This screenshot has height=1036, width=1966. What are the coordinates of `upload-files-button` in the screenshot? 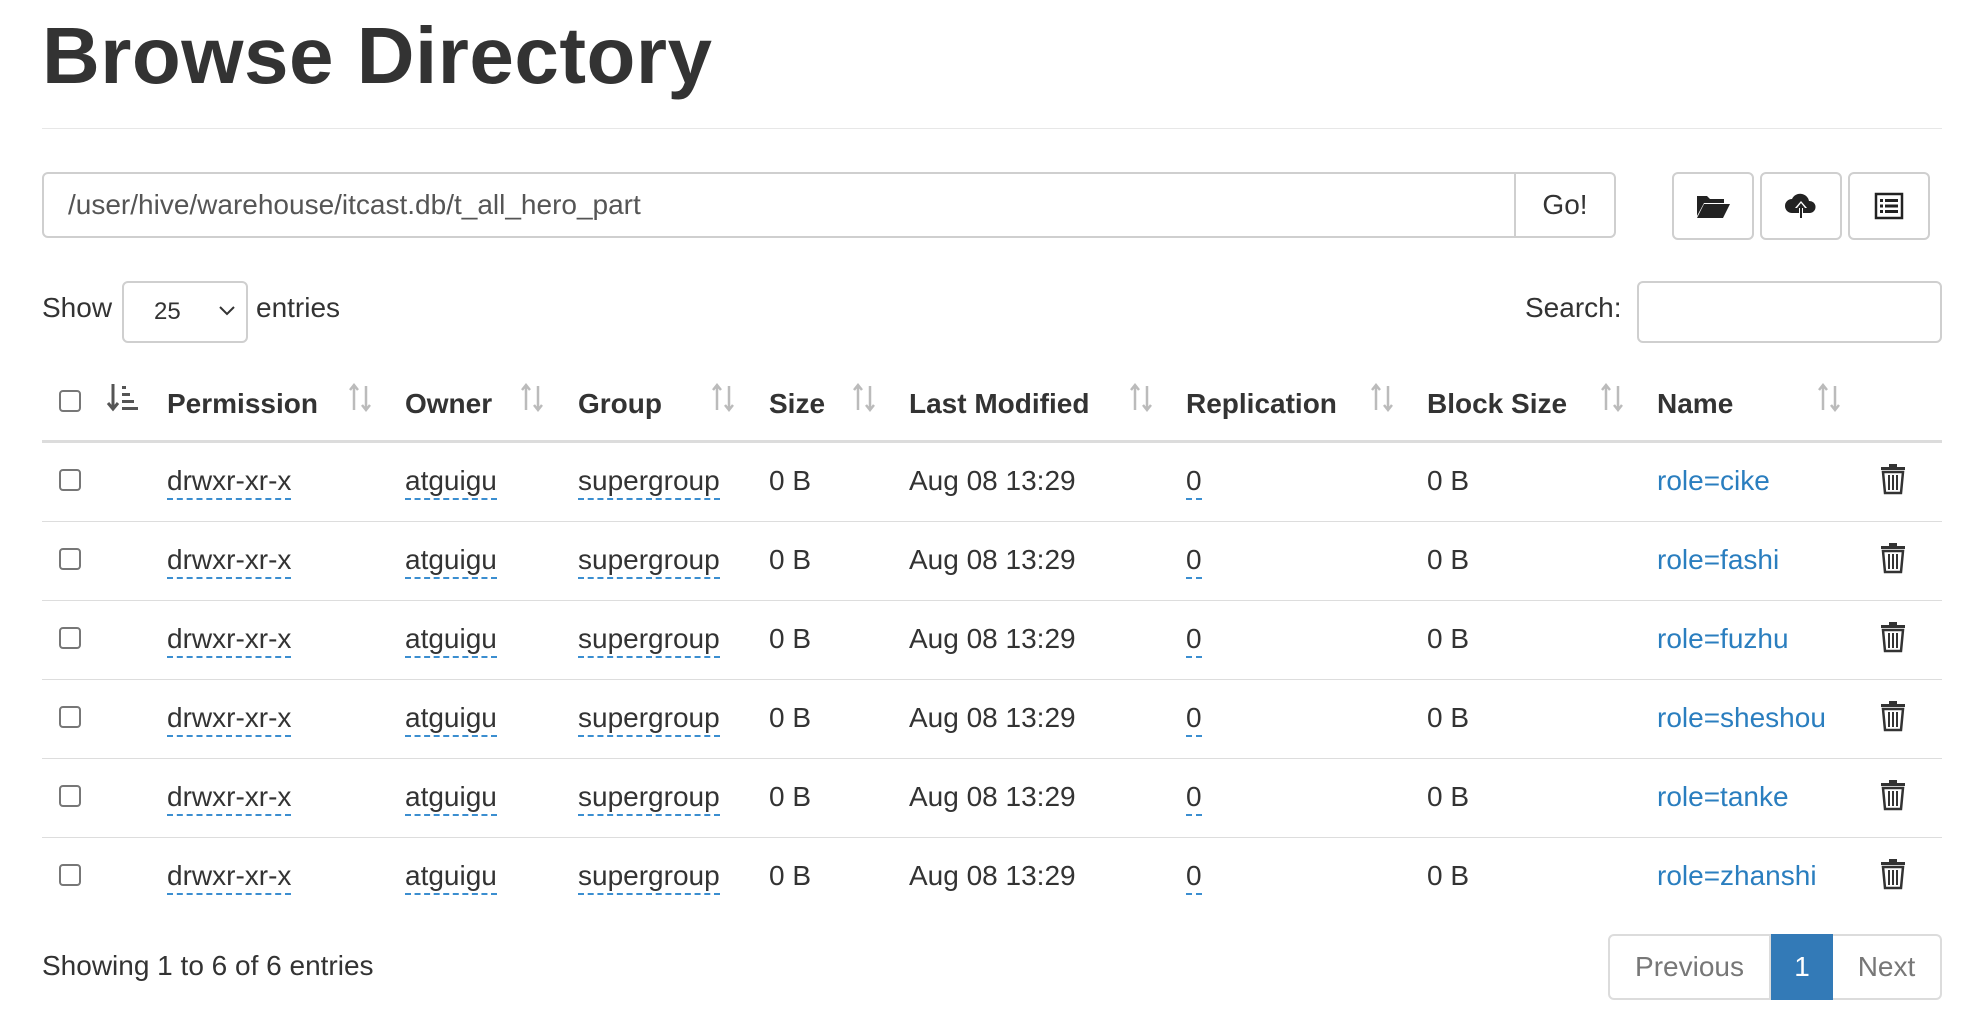 It's located at (1801, 206).